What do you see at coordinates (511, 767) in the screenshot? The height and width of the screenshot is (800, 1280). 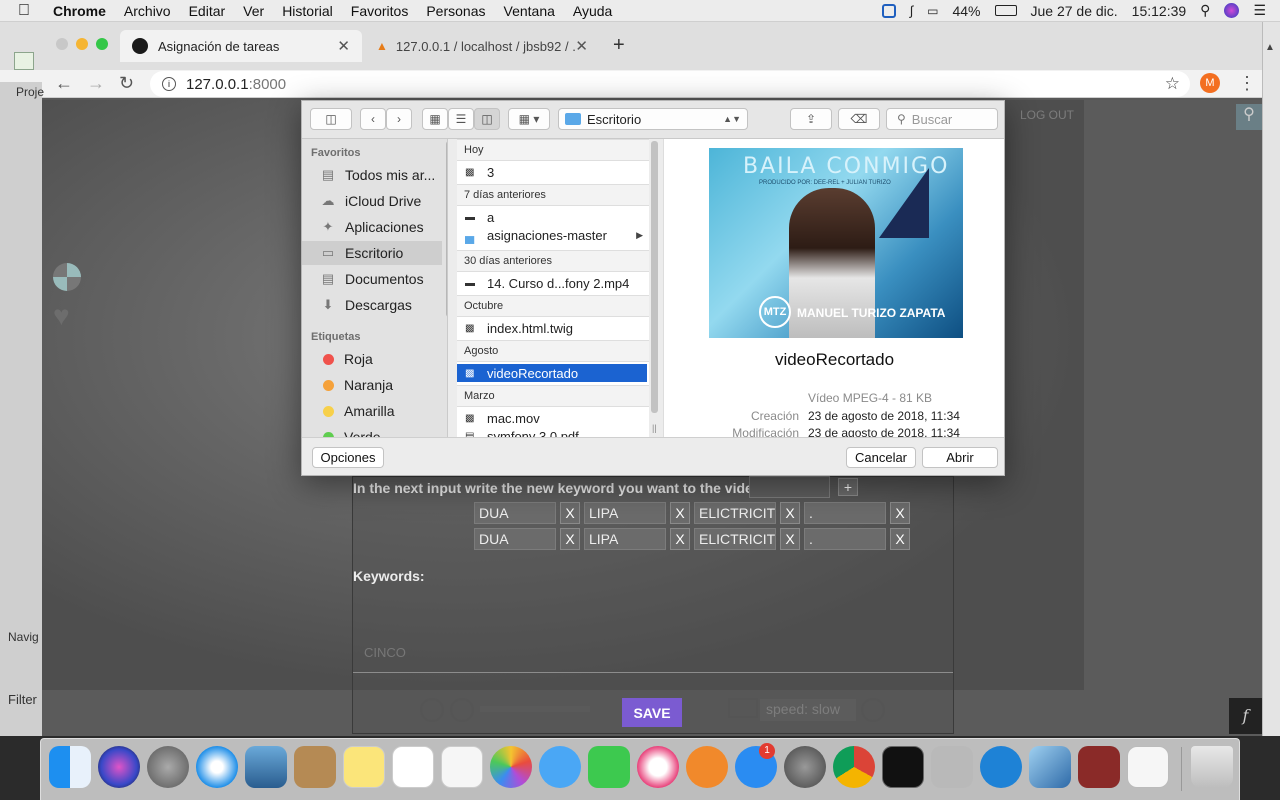 I see `photos-icon` at bounding box center [511, 767].